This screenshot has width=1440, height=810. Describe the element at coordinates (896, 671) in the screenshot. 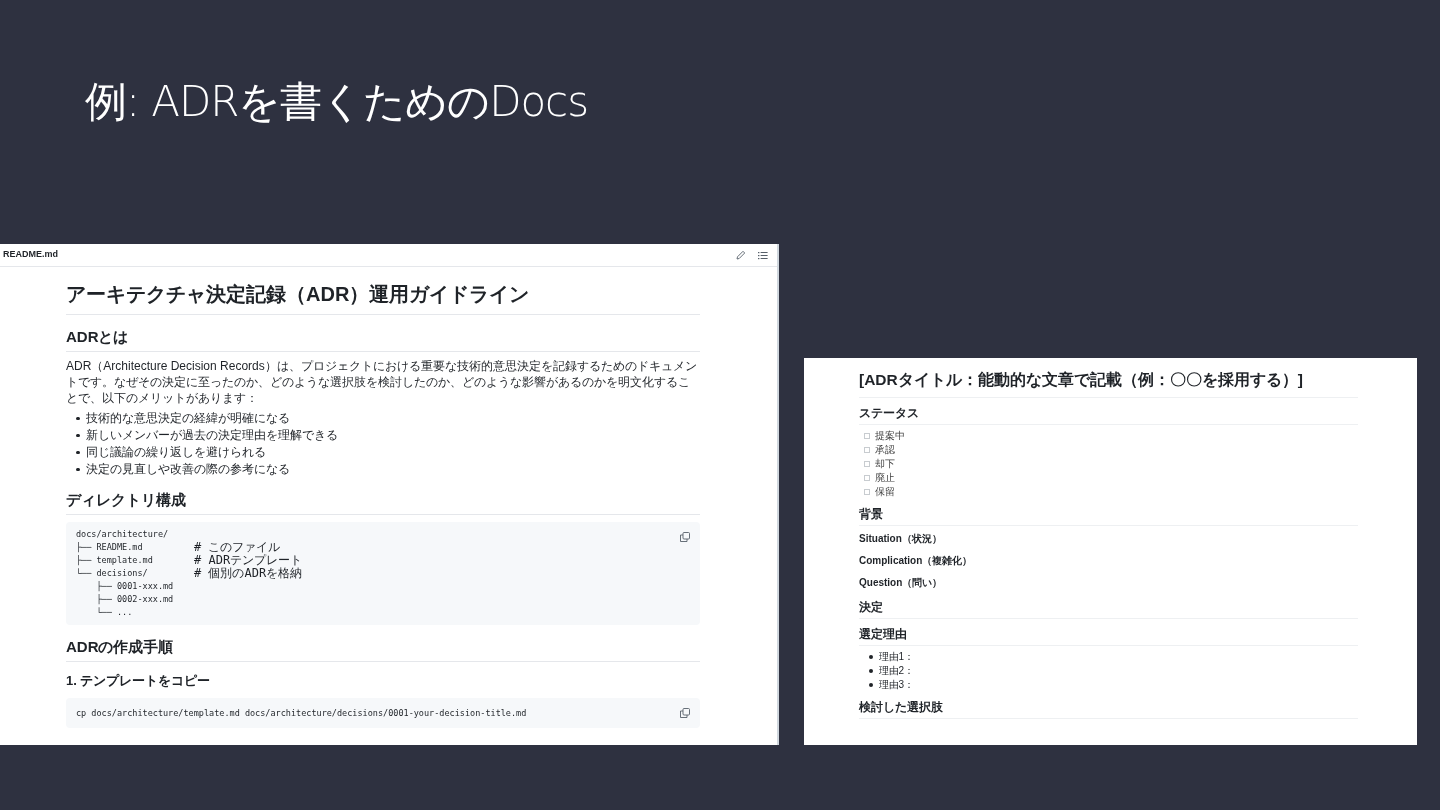

I see `list-item: 理由2：` at that location.